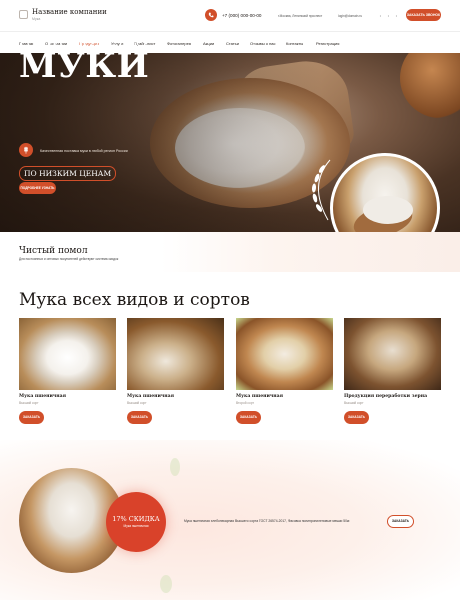 Image resolution: width=460 pixels, height=600 pixels. What do you see at coordinates (423, 15) in the screenshot?
I see `call-request-button: ЗАКАЗАТЬ ЗВОНОК` at bounding box center [423, 15].